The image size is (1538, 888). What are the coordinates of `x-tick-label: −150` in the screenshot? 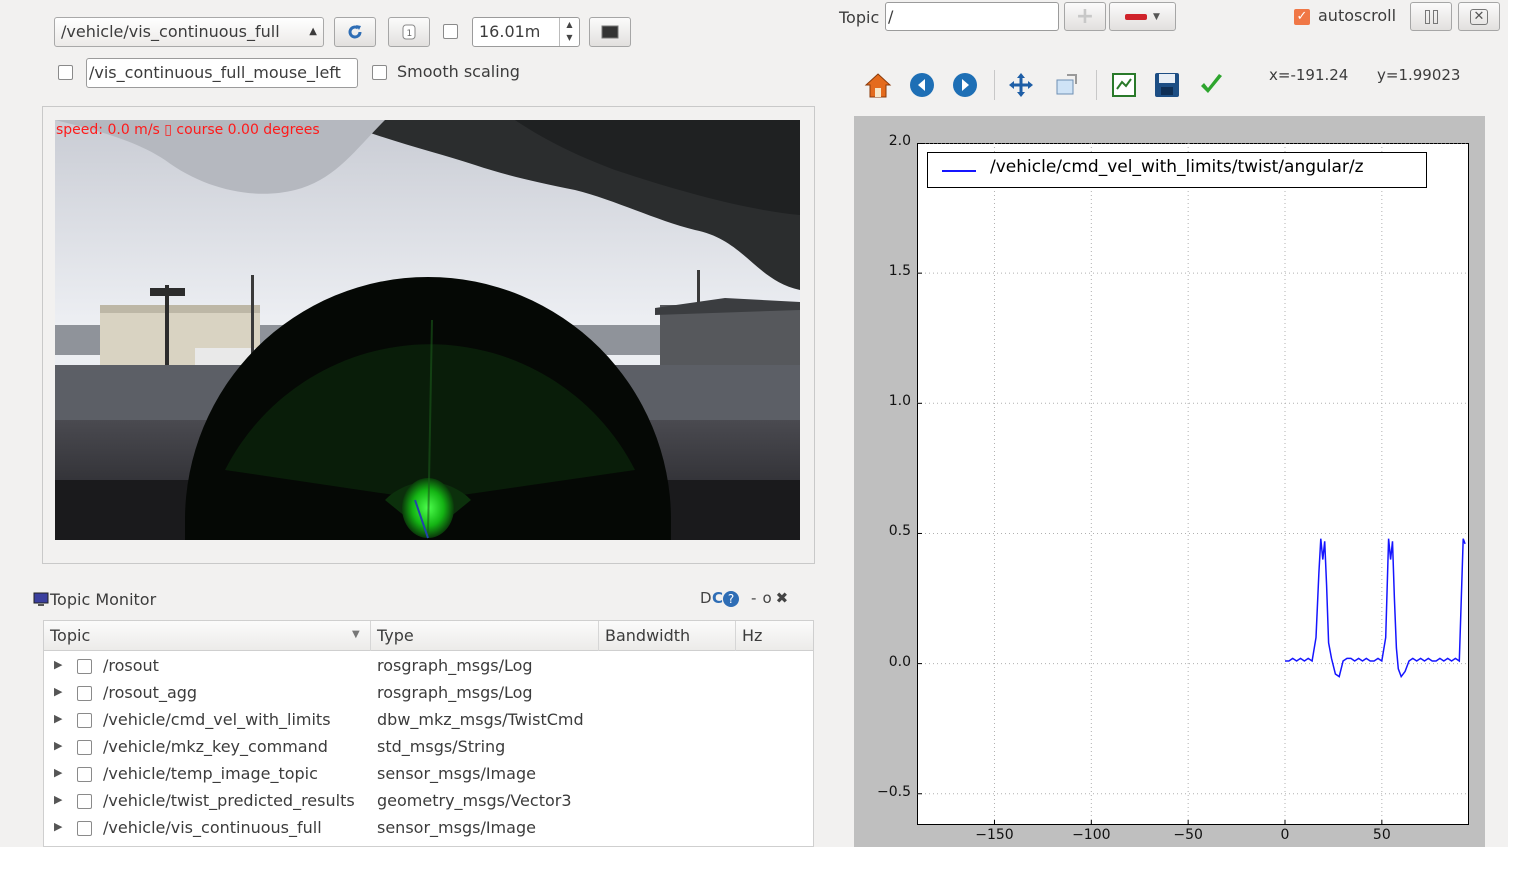 It's located at (994, 835).